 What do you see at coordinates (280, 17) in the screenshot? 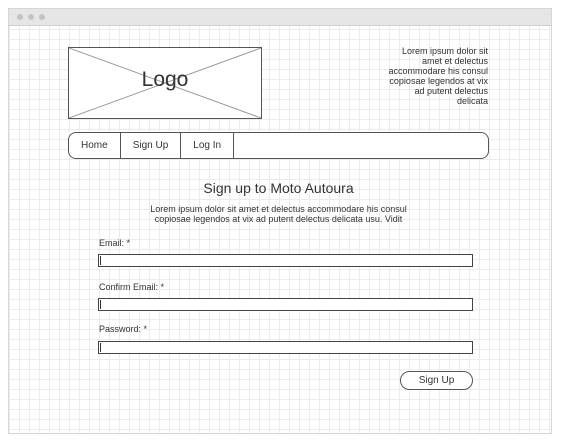
I see `window-titlebar` at bounding box center [280, 17].